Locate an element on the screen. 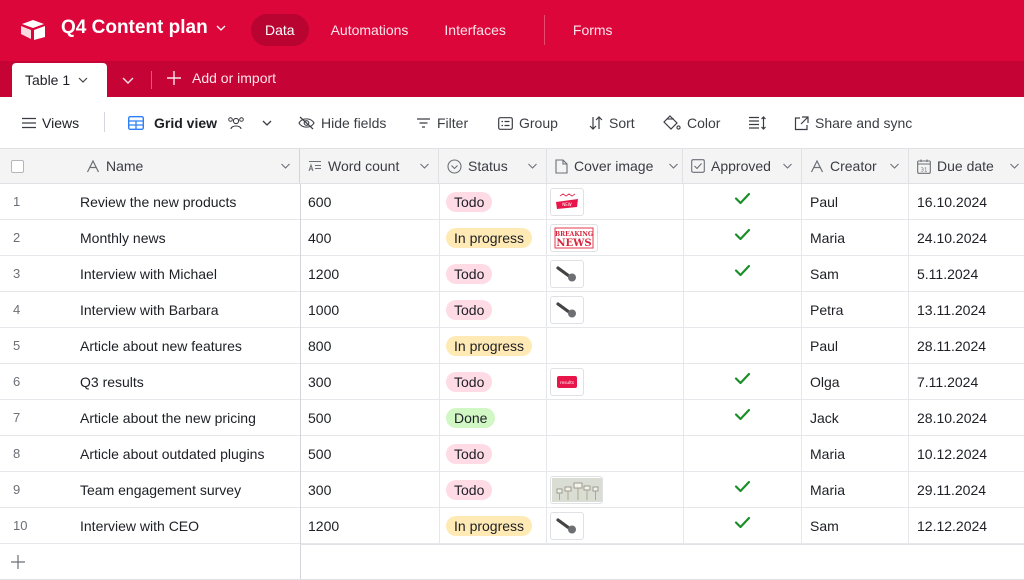  row-height-button is located at coordinates (758, 123).